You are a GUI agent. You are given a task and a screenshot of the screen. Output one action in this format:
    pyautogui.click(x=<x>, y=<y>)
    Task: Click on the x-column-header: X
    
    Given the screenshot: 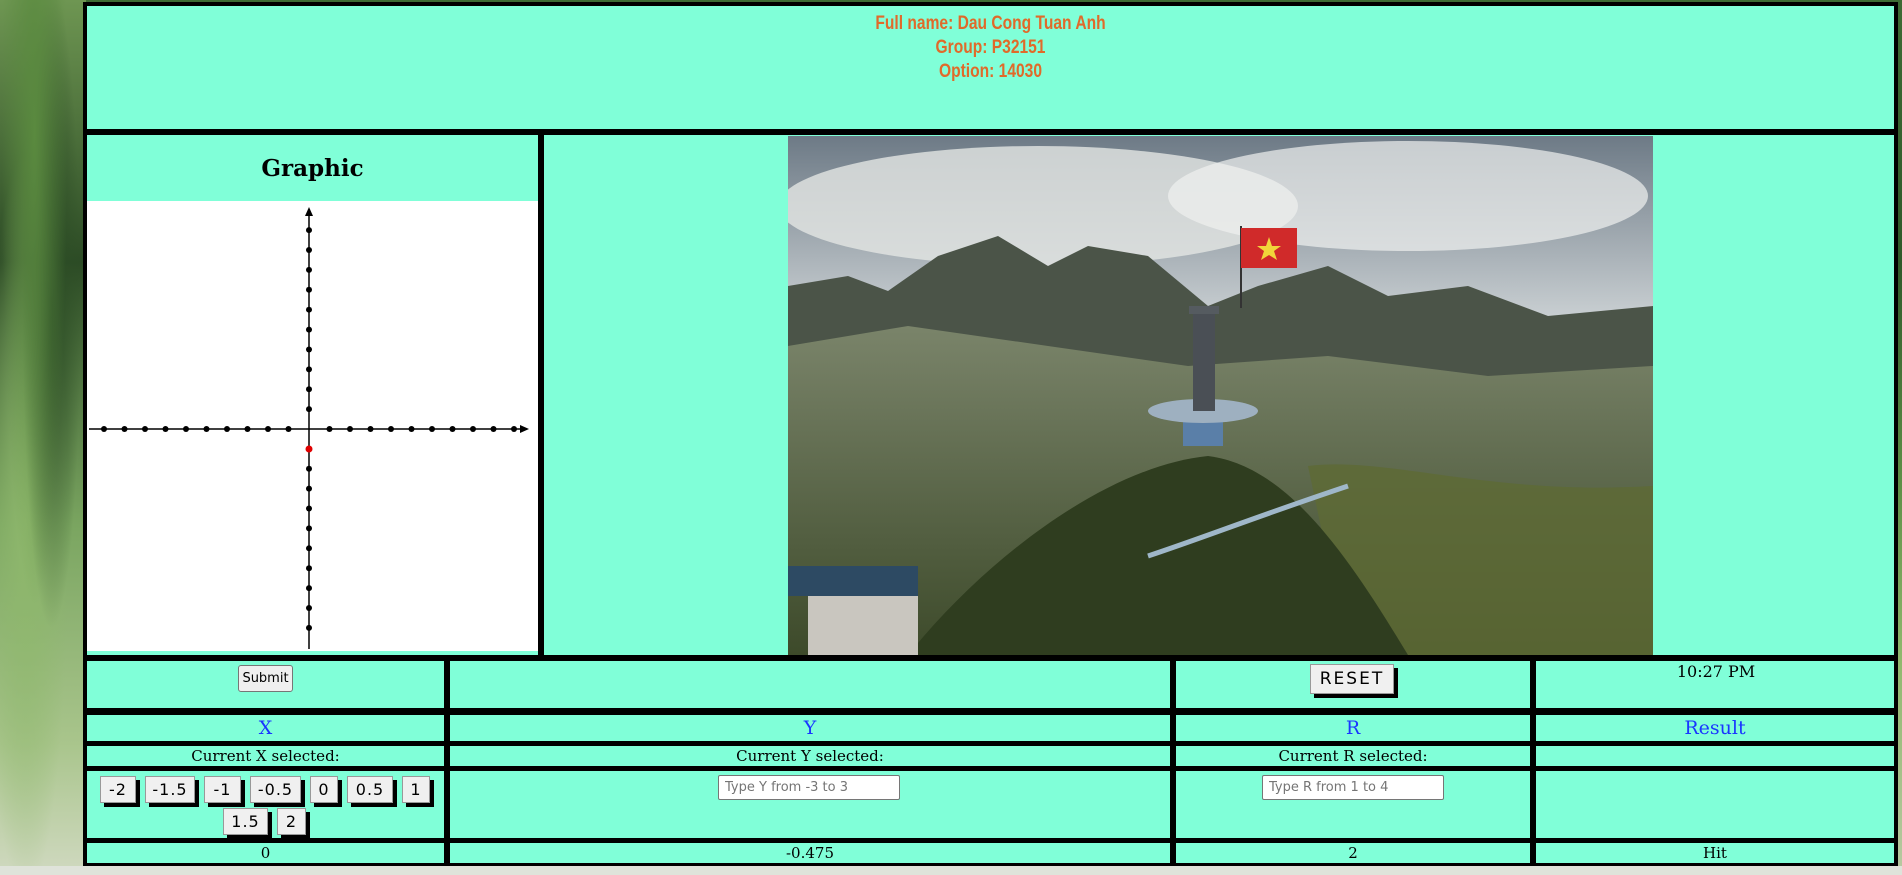 What is the action you would take?
    pyautogui.click(x=265, y=728)
    